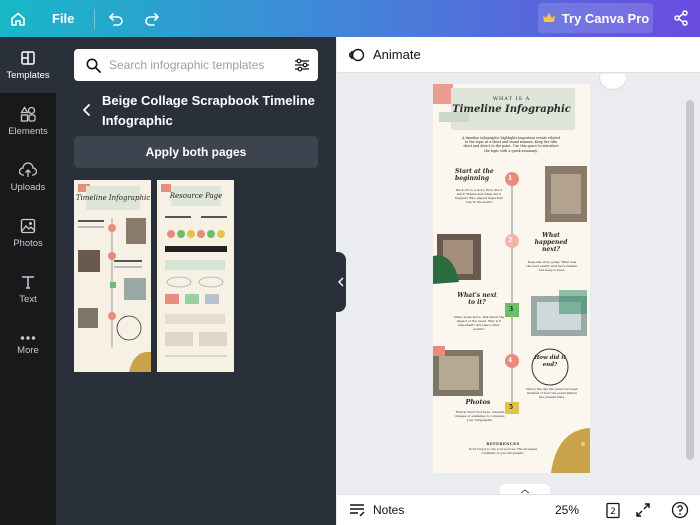  Describe the element at coordinates (93, 65) in the screenshot. I see `search-icon` at that location.